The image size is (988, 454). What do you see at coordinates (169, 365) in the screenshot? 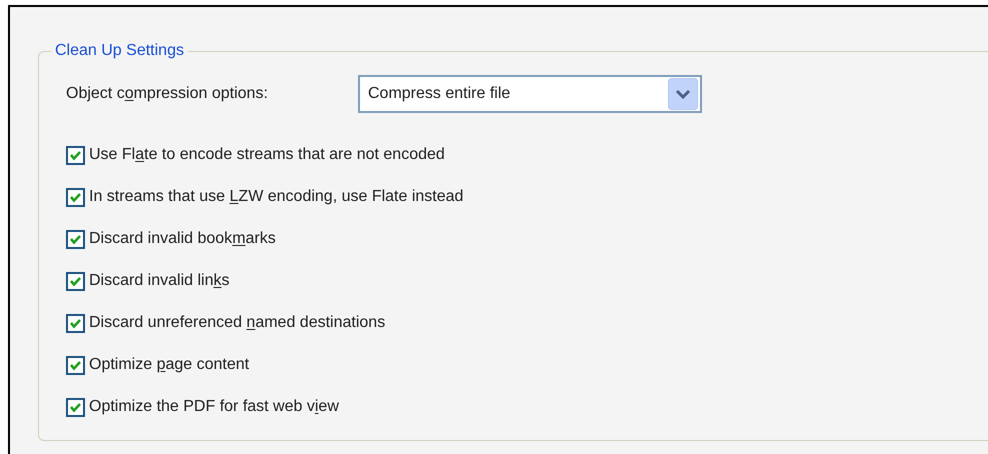
I see `option-label: Optimize page content` at bounding box center [169, 365].